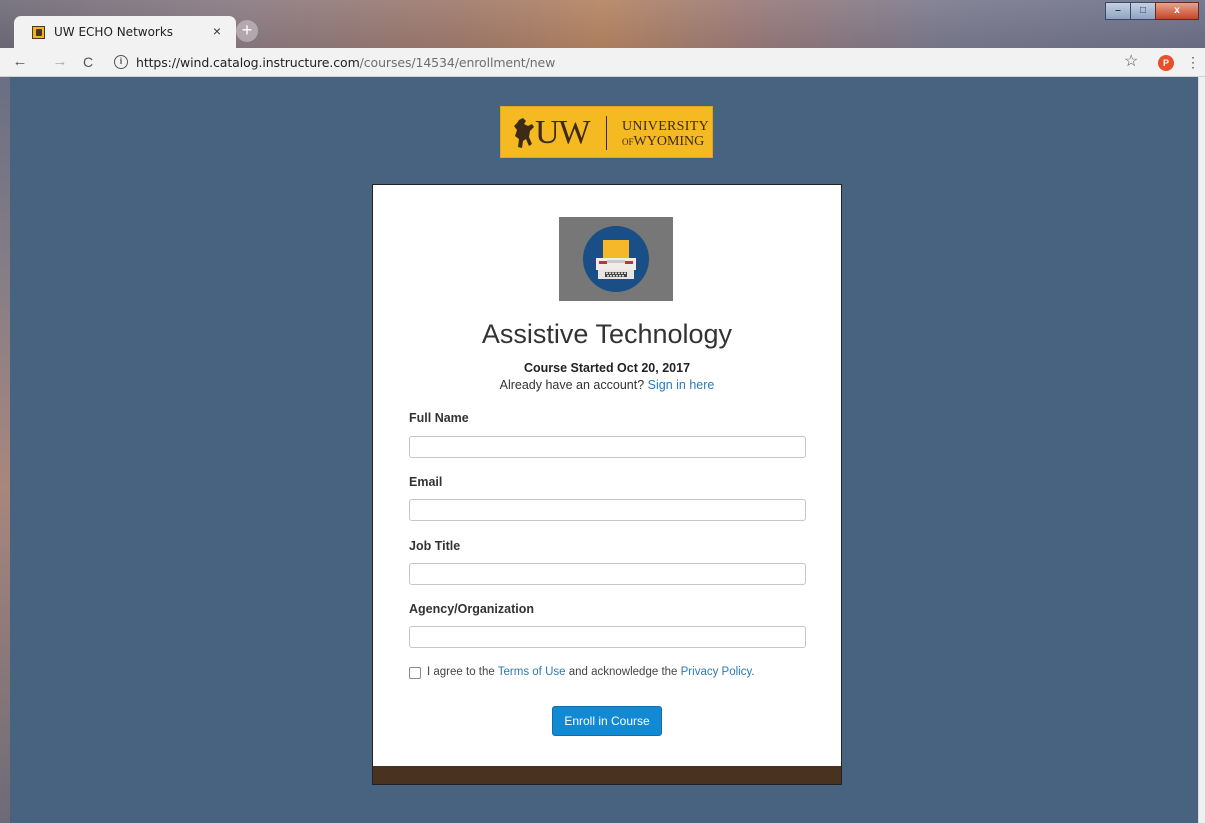  What do you see at coordinates (623, 672) in the screenshot?
I see `agree-middle: and acknowledge the` at bounding box center [623, 672].